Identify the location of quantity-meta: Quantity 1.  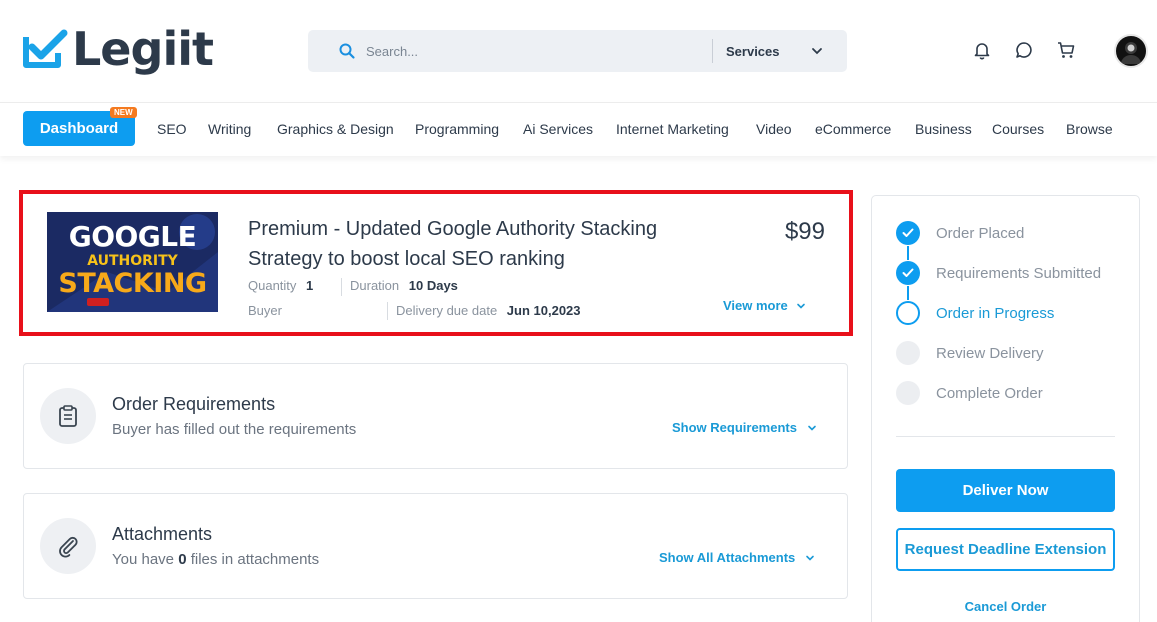
(280, 285).